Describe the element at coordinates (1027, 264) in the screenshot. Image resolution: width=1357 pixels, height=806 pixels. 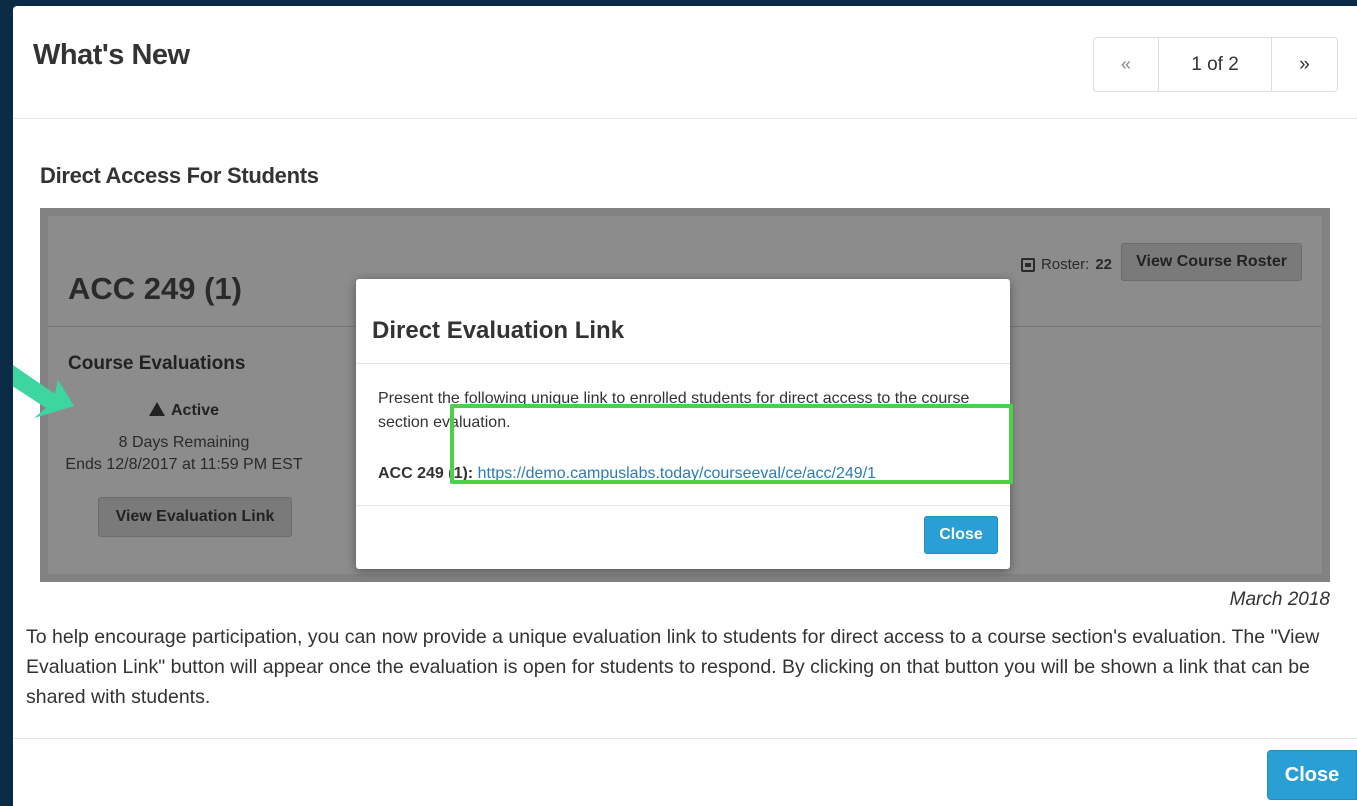
I see `roster-icon` at that location.